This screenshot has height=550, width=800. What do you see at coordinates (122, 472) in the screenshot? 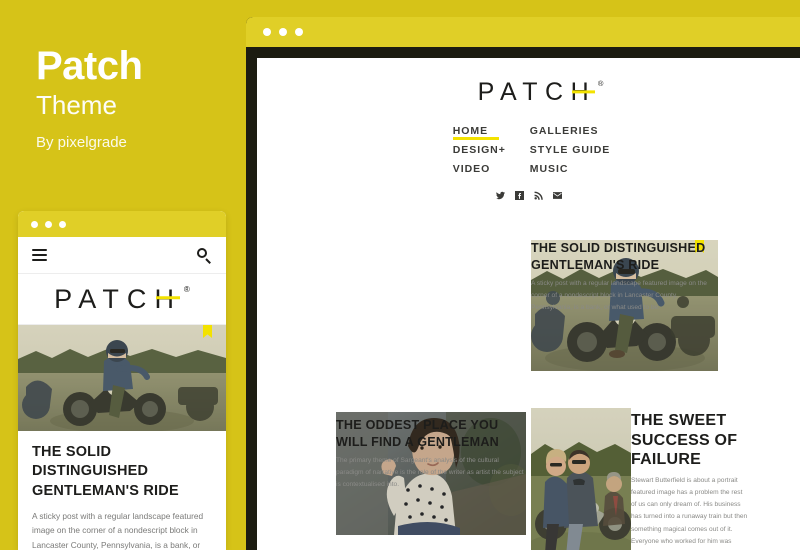
I see `mobile-article-title: THE SOLID DISTINGUISHED GENTLEMAN'S RIDE` at bounding box center [122, 472].